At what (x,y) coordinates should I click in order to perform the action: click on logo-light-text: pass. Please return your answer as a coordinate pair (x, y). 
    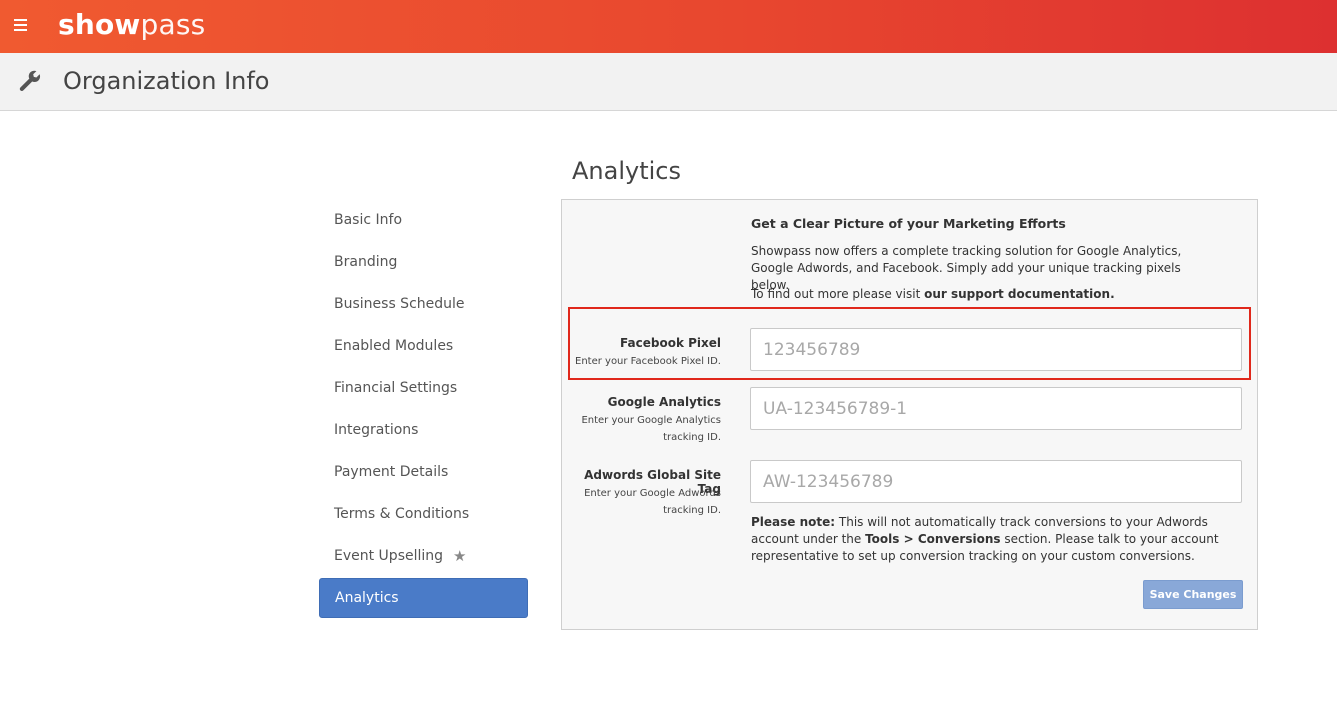
    Looking at the image, I should click on (173, 24).